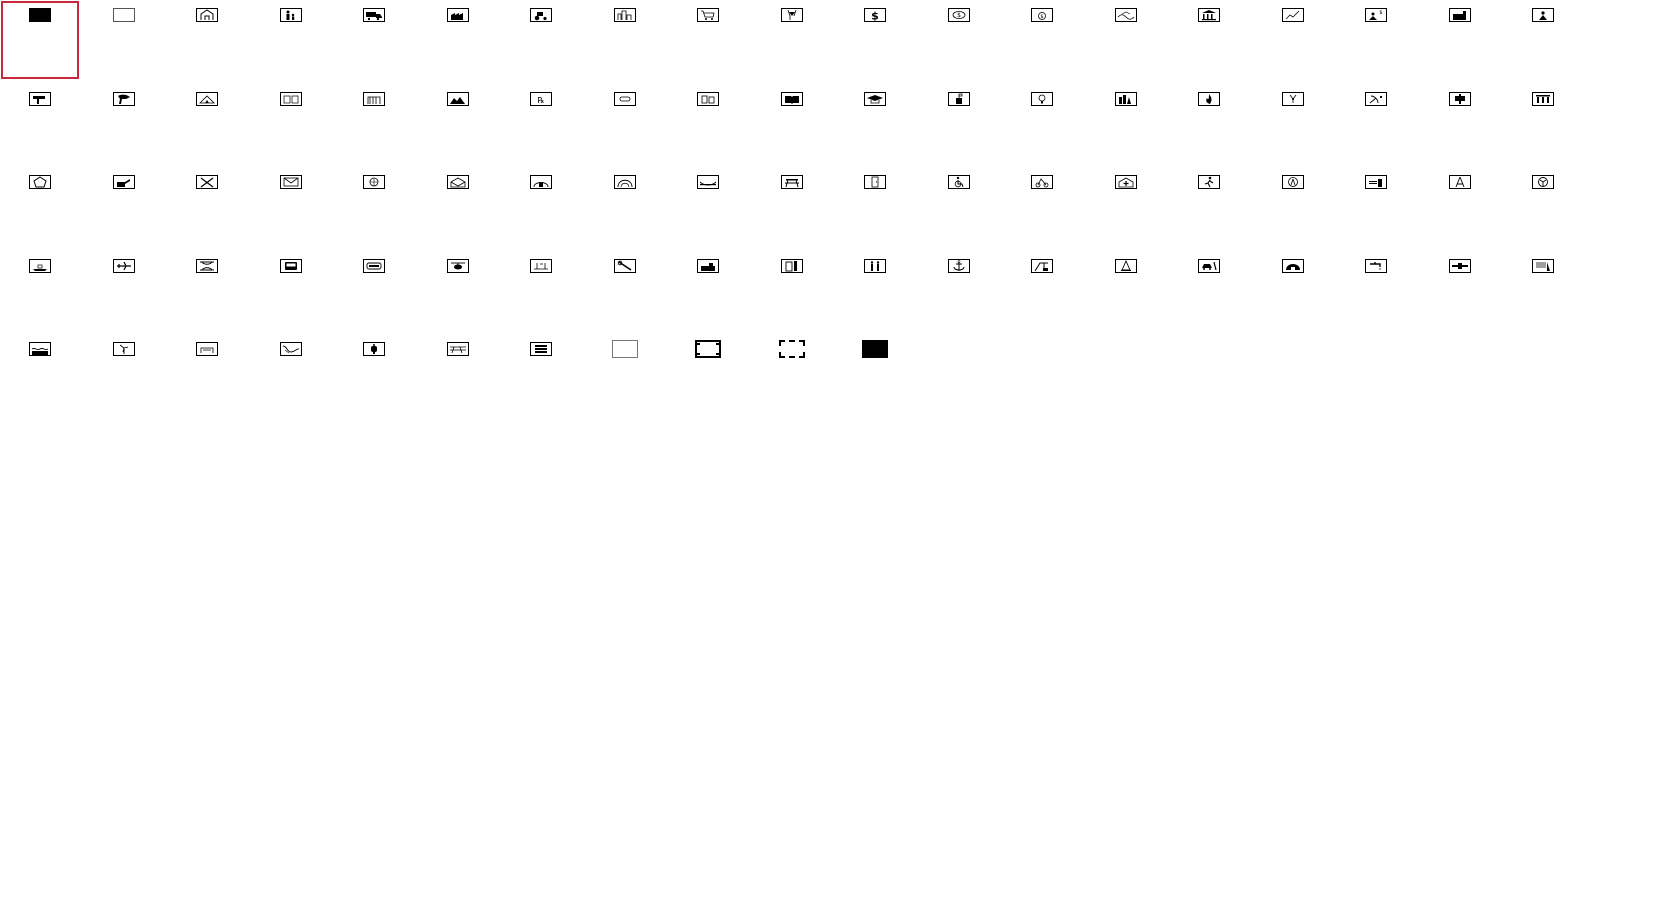  What do you see at coordinates (541, 124) in the screenshot?
I see `pattern-cell: ℞` at bounding box center [541, 124].